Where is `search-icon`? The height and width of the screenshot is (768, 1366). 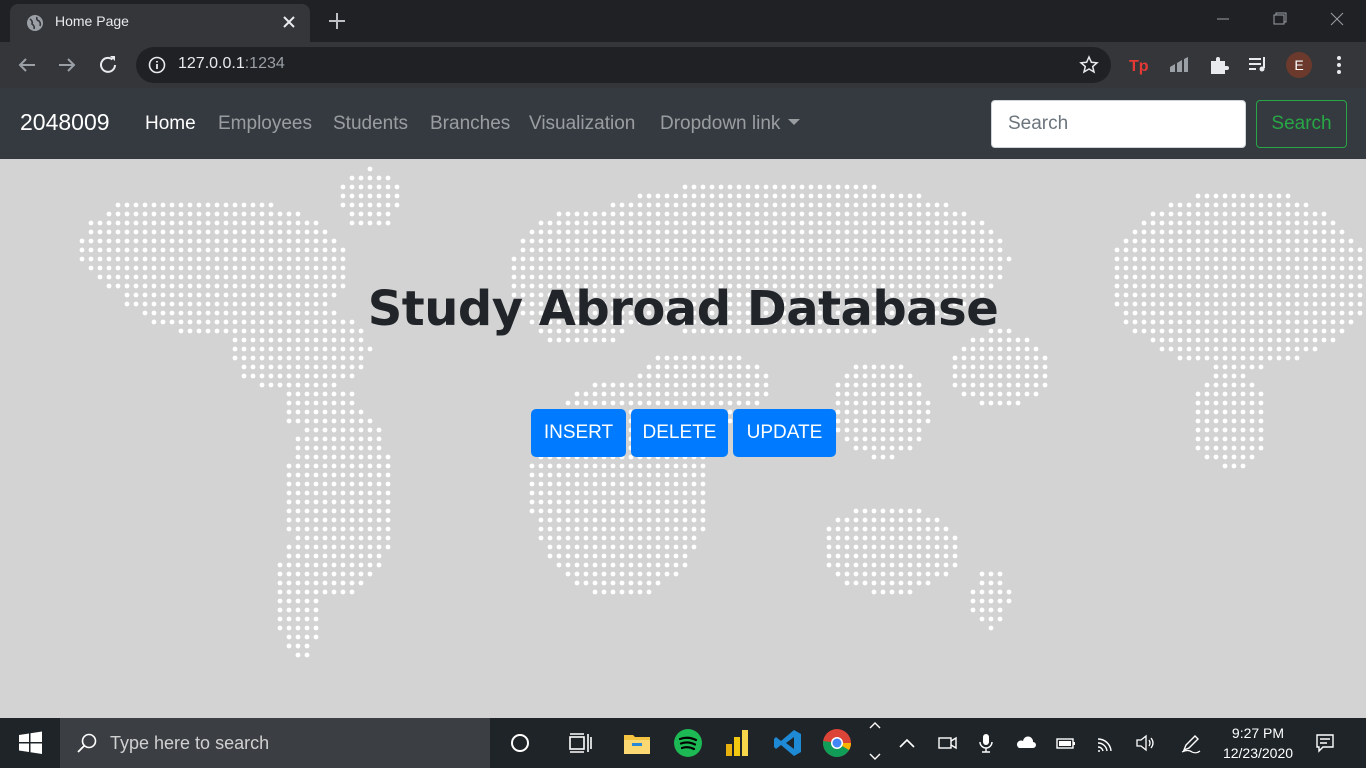
search-icon is located at coordinates (87, 743).